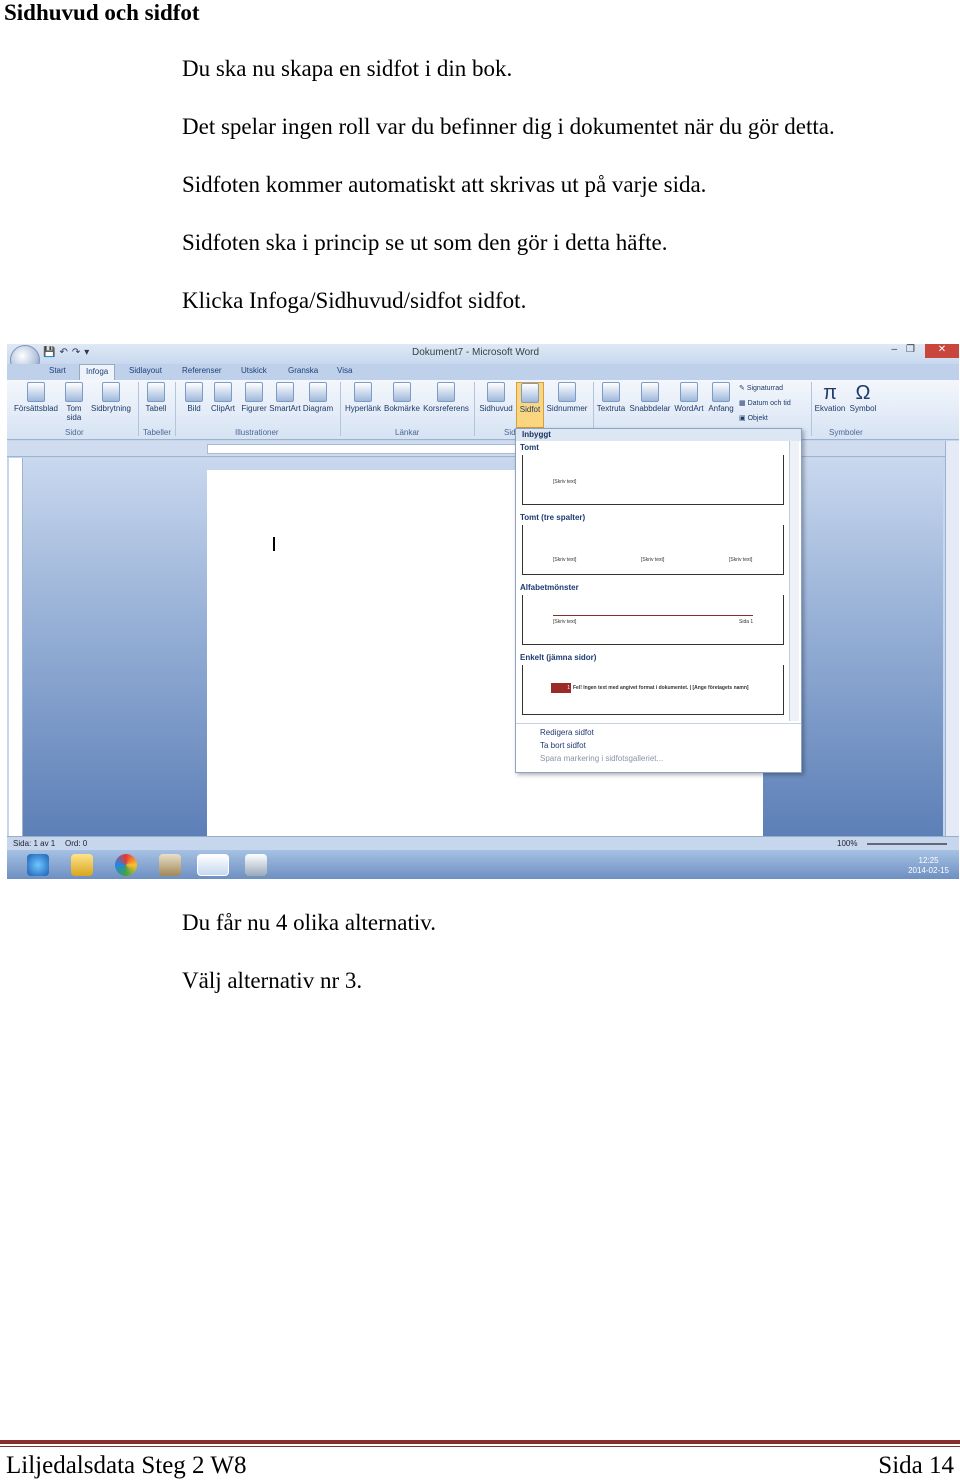 Image resolution: width=960 pixels, height=1483 pixels. I want to click on hyperlank-button: Hyperlänk, so click(363, 397).